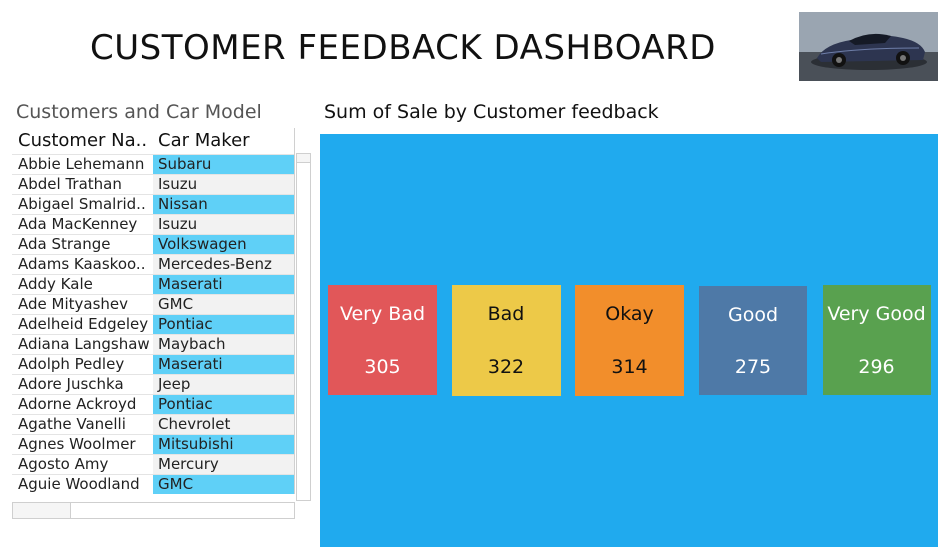 The width and height of the screenshot is (949, 559). I want to click on feedback-bar: Very Good 296, so click(876, 340).